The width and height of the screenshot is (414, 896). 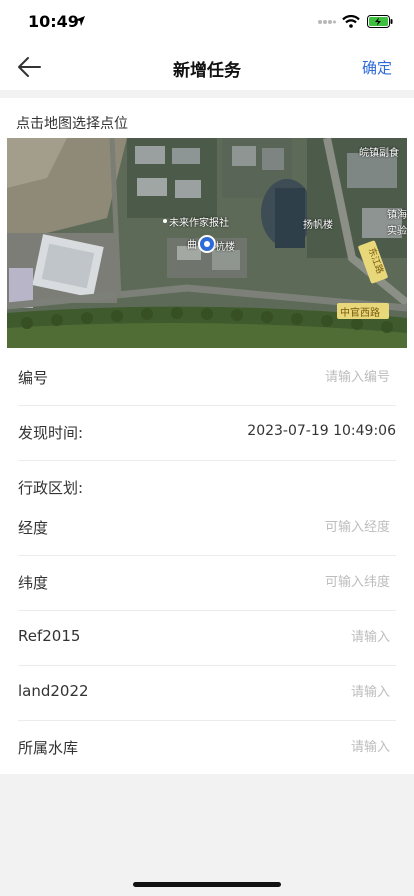 I want to click on road-label: 中官西路, so click(x=360, y=313).